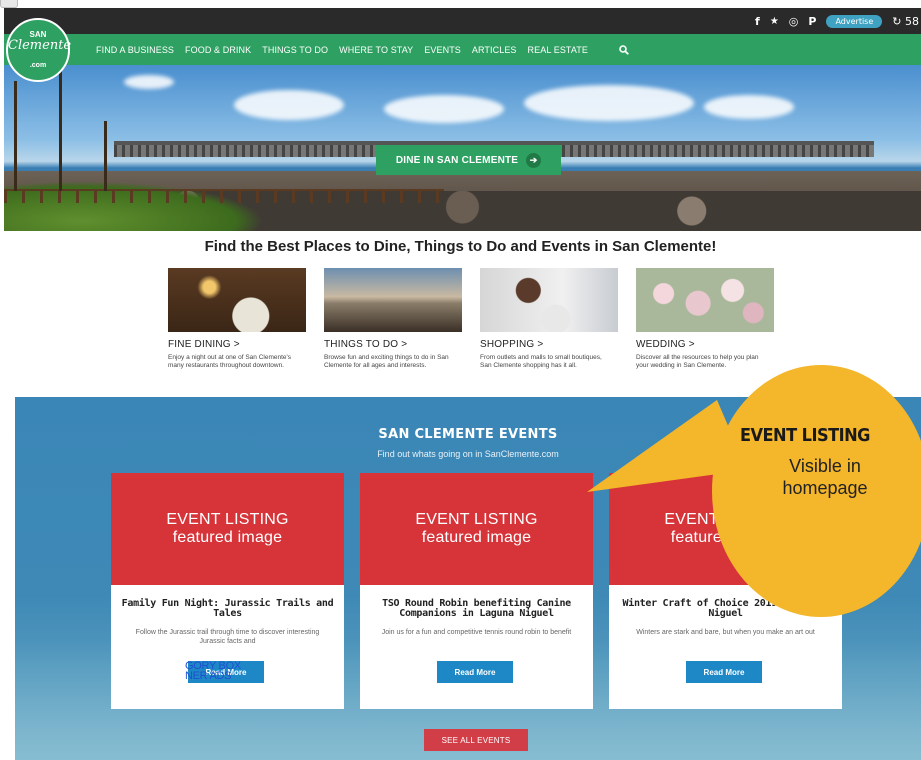 Image resolution: width=921 pixels, height=760 pixels. What do you see at coordinates (442, 50) in the screenshot?
I see `nav-events: EVENTS` at bounding box center [442, 50].